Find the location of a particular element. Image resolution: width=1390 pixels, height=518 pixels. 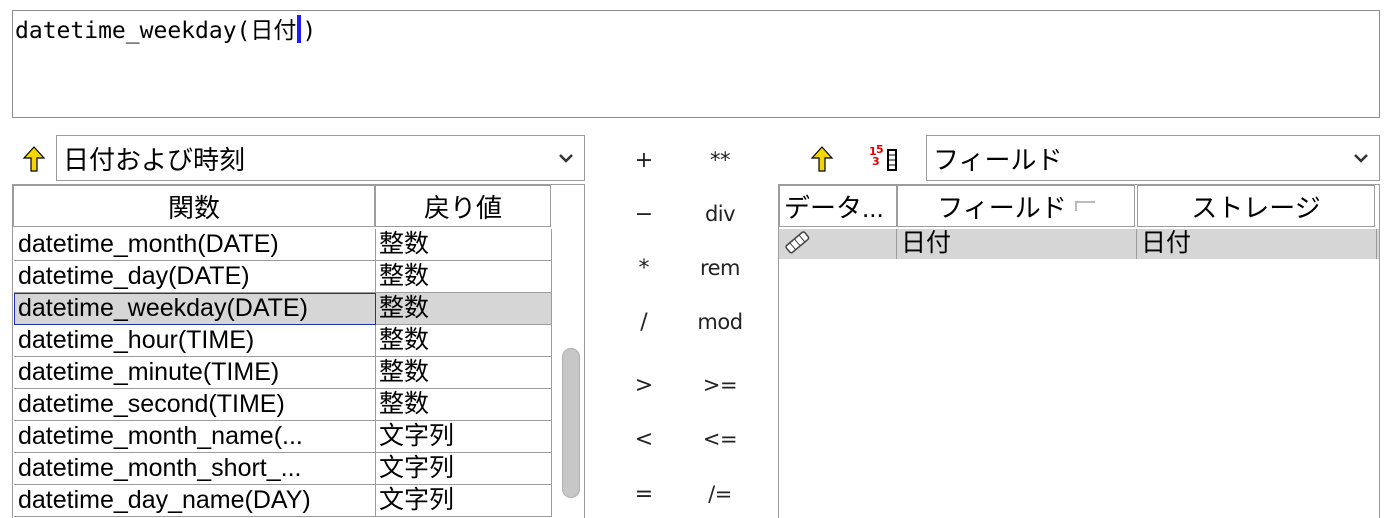

operator-greater-button: > is located at coordinates (644, 385).